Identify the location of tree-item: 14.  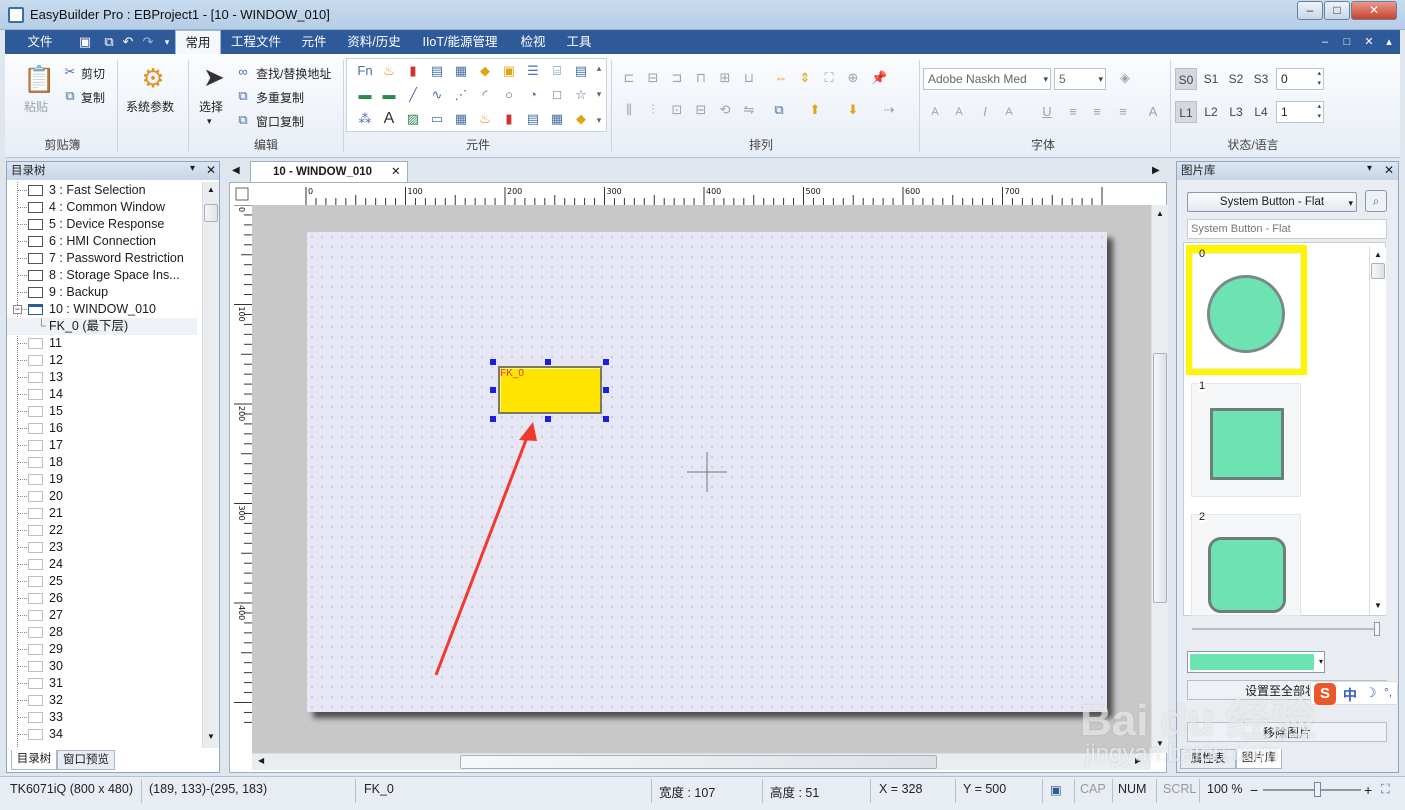
(102, 394).